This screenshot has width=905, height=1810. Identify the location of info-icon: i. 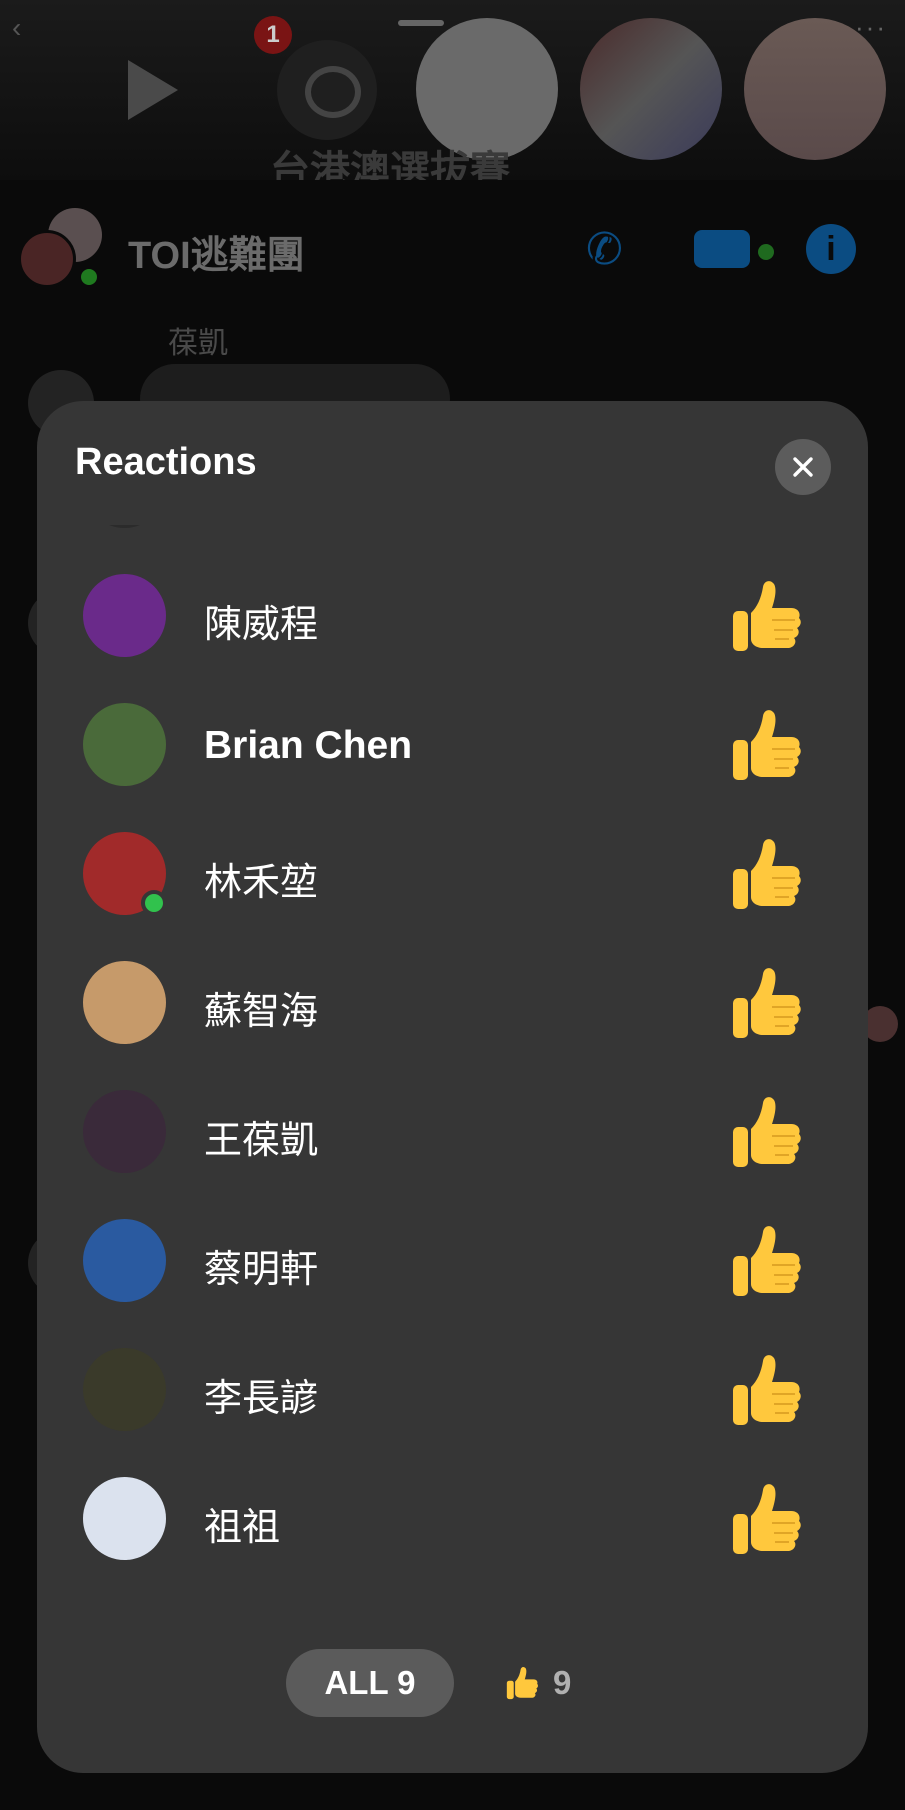
(831, 249).